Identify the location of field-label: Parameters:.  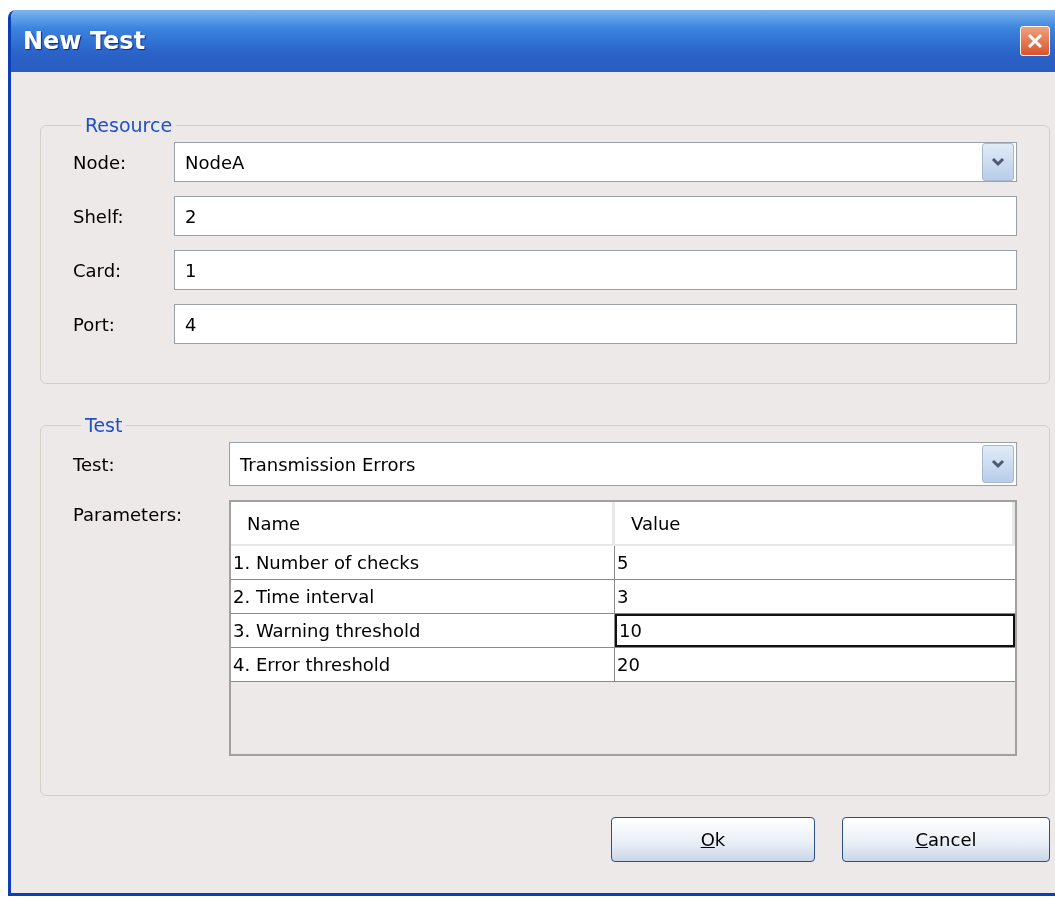
(128, 514).